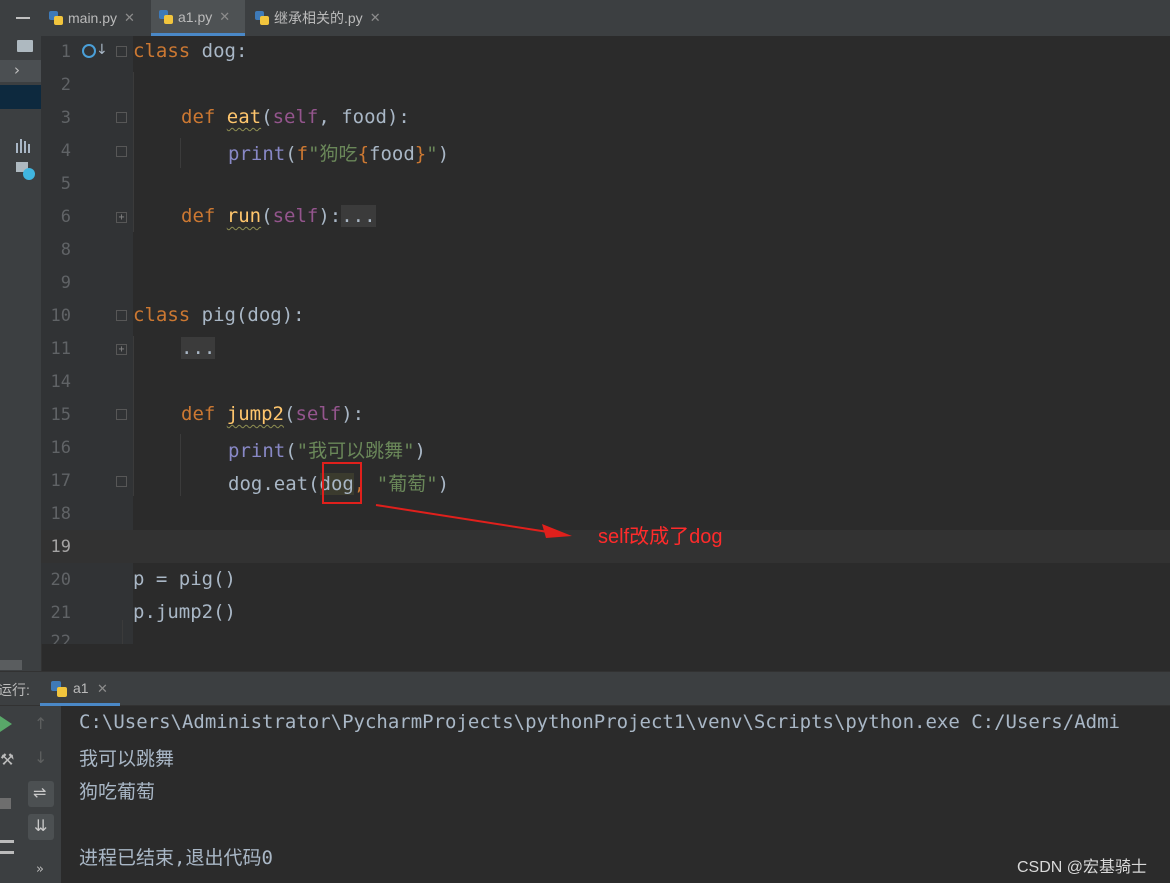 This screenshot has height=883, width=1170. Describe the element at coordinates (392, 154) in the screenshot. I see `code-text: food` at that location.